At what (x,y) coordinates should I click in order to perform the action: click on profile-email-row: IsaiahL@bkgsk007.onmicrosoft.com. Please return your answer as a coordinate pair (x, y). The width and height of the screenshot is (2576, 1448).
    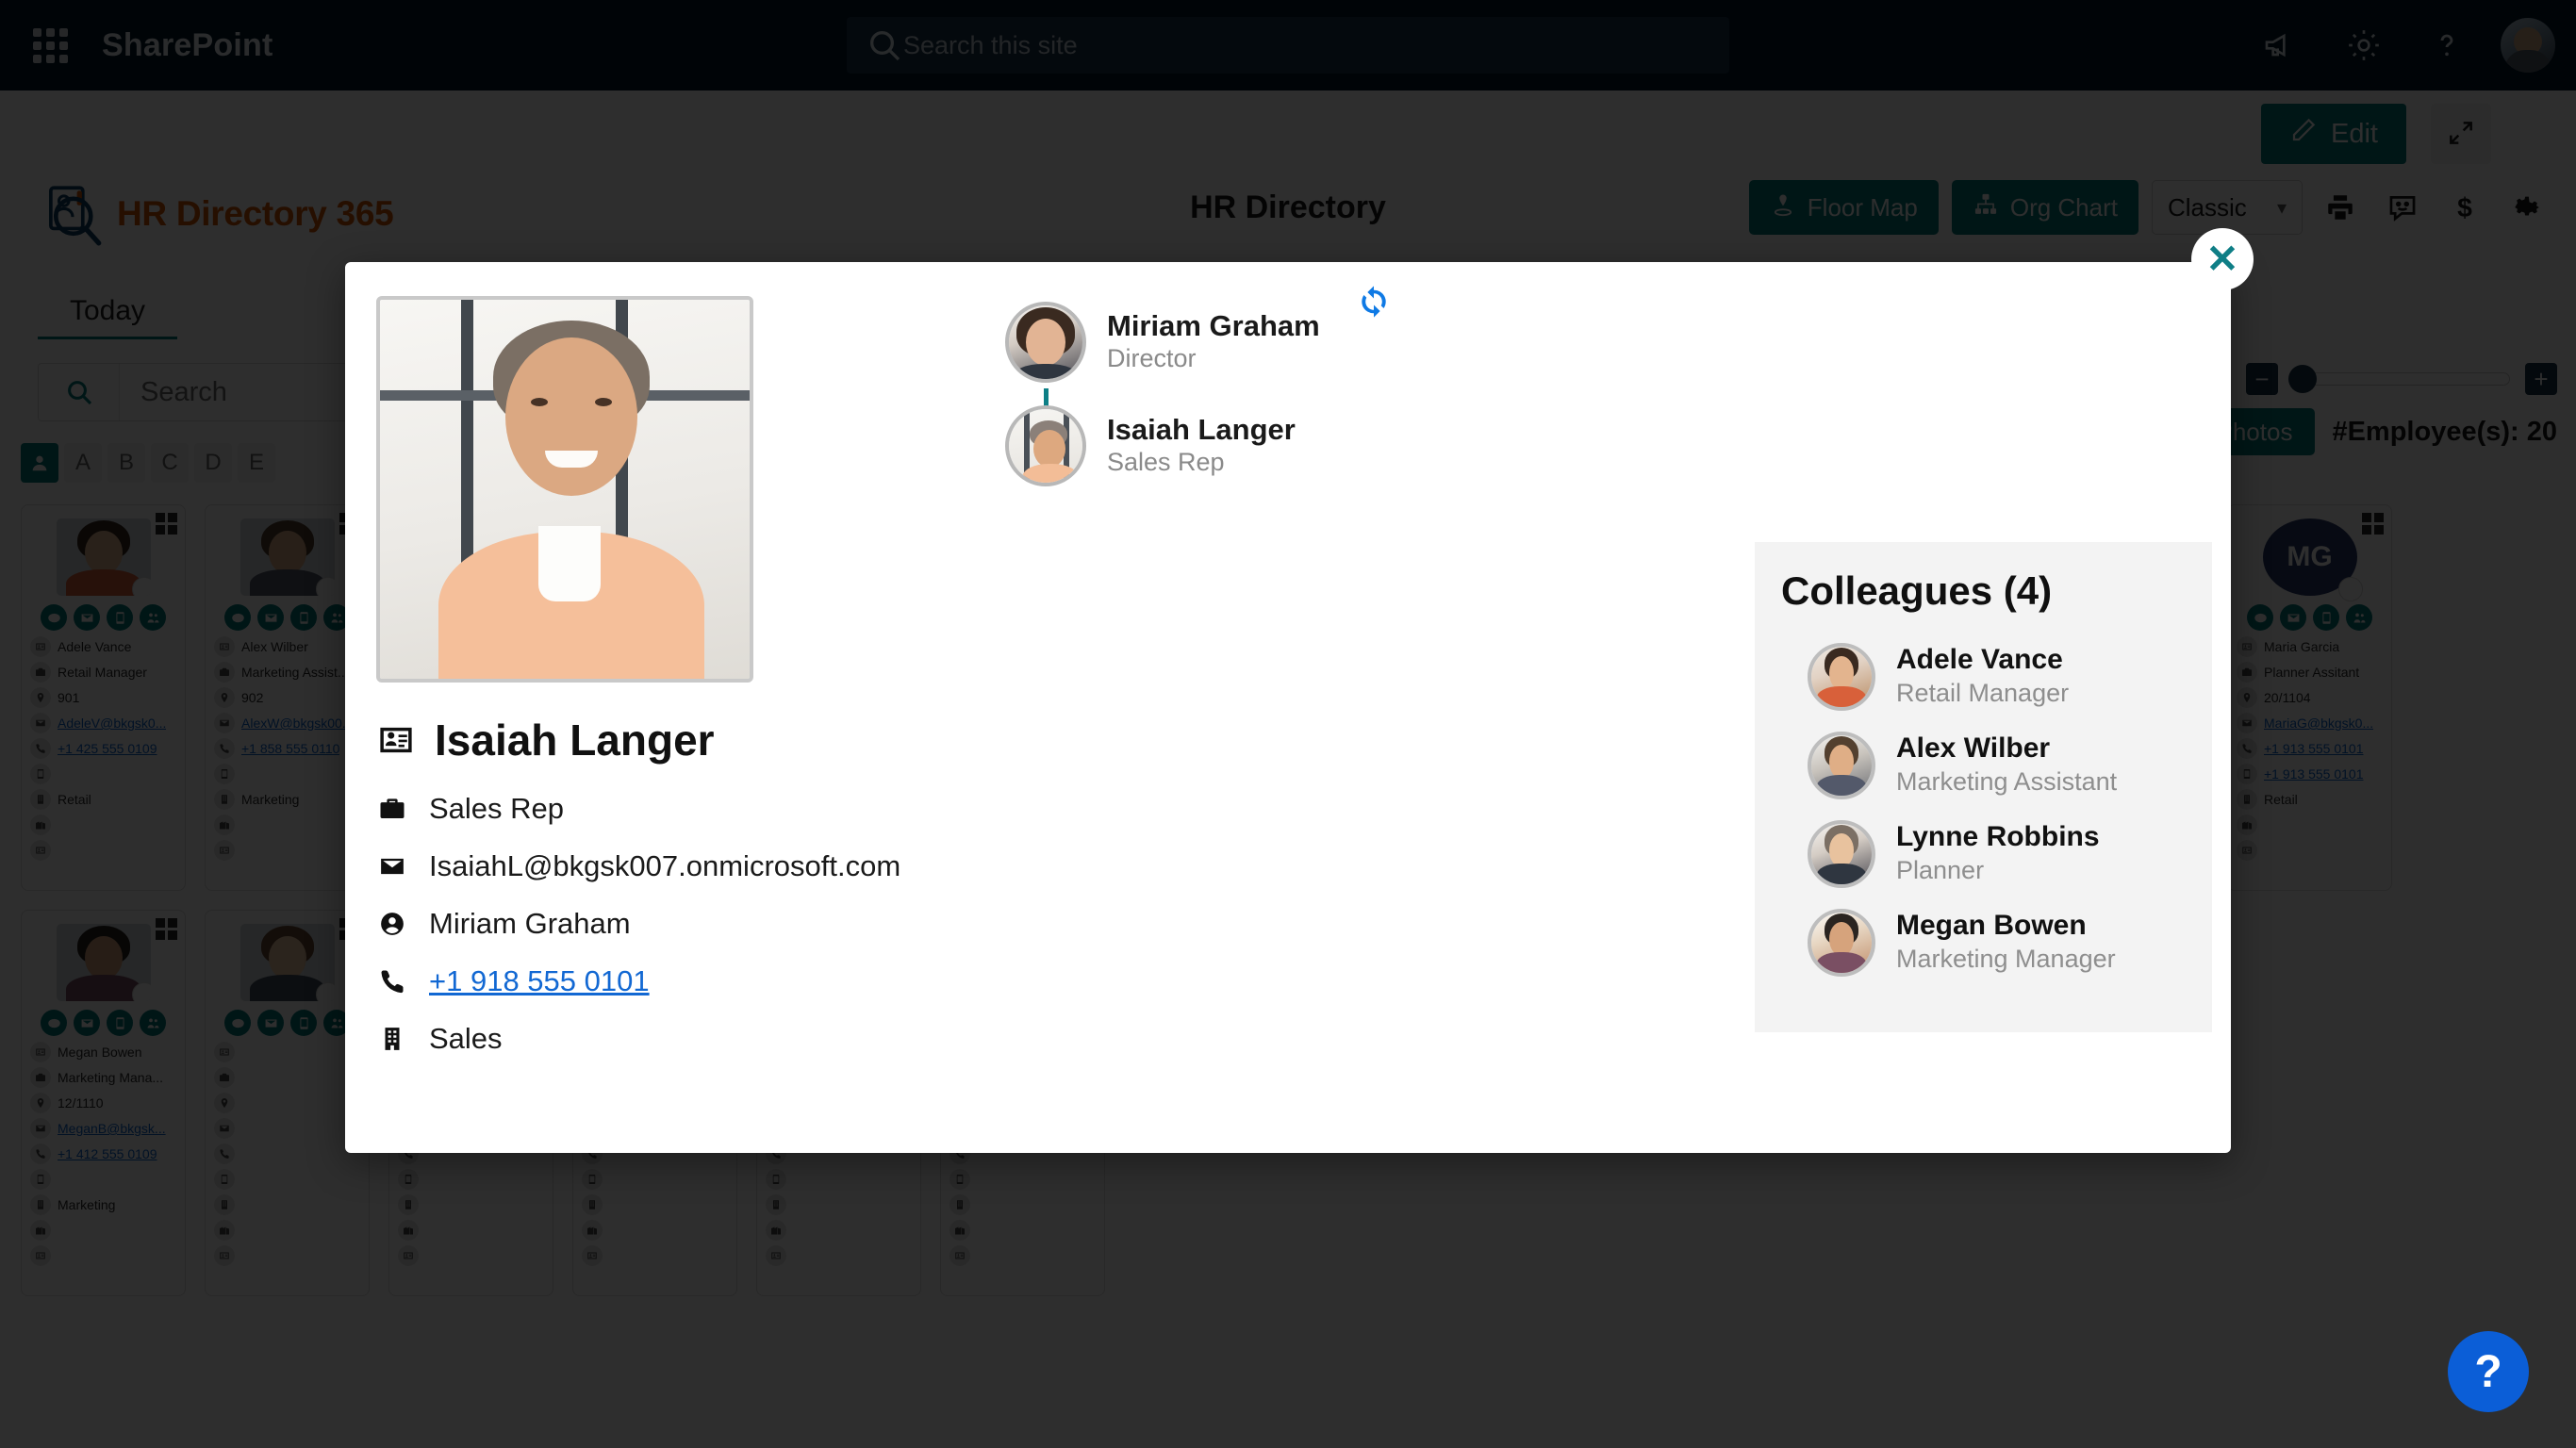
    Looking at the image, I should click on (638, 866).